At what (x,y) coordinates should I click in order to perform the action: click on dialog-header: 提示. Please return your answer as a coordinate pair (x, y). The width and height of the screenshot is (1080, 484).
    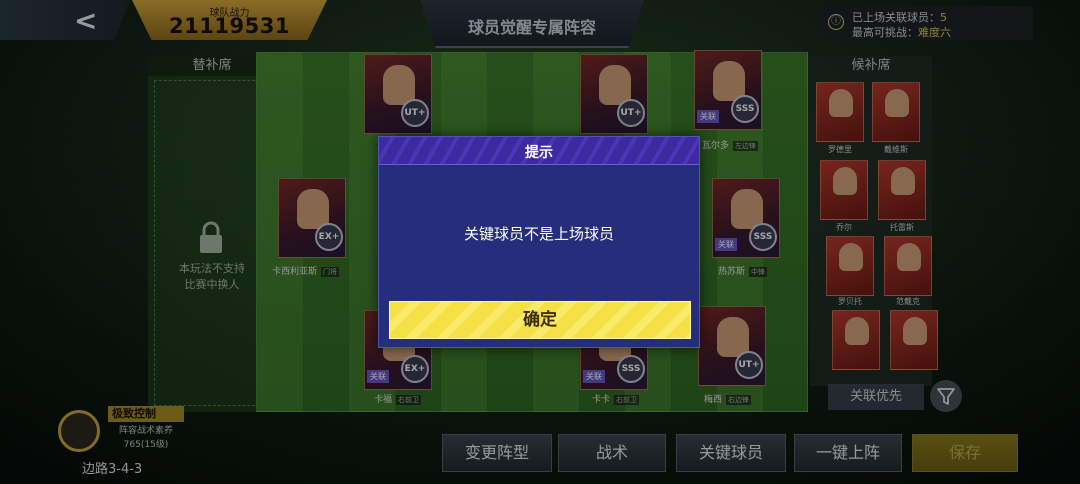
    Looking at the image, I should click on (539, 151).